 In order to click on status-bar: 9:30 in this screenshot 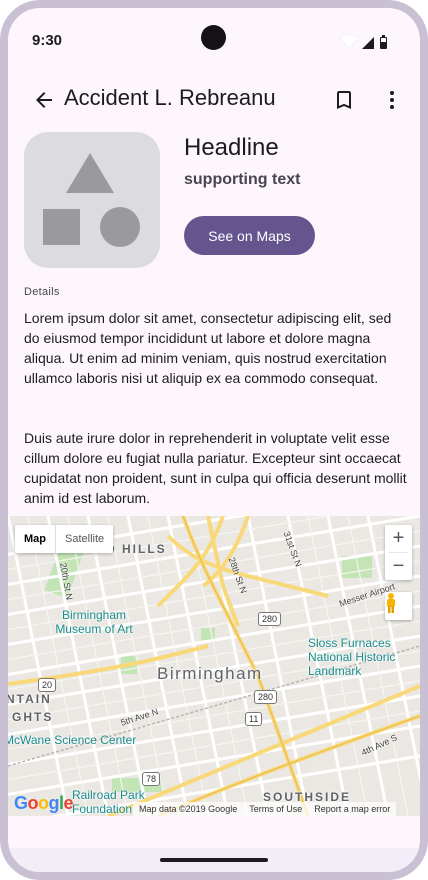, I will do `click(214, 36)`.